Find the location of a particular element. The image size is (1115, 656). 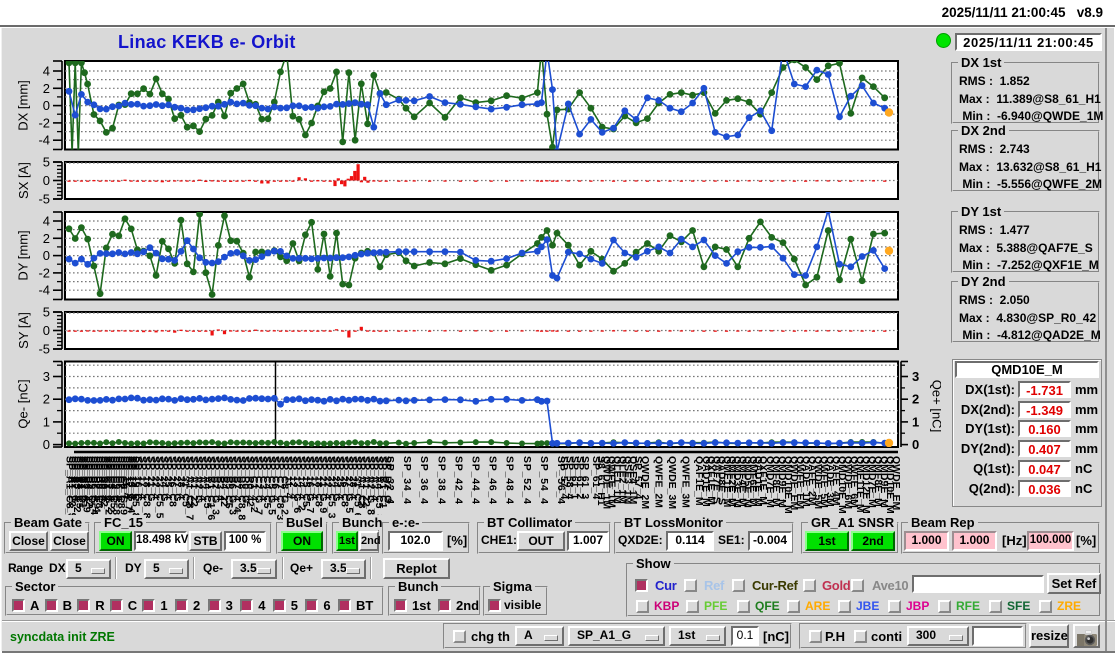

svg-text: SP_54_4 is located at coordinates (544, 480).